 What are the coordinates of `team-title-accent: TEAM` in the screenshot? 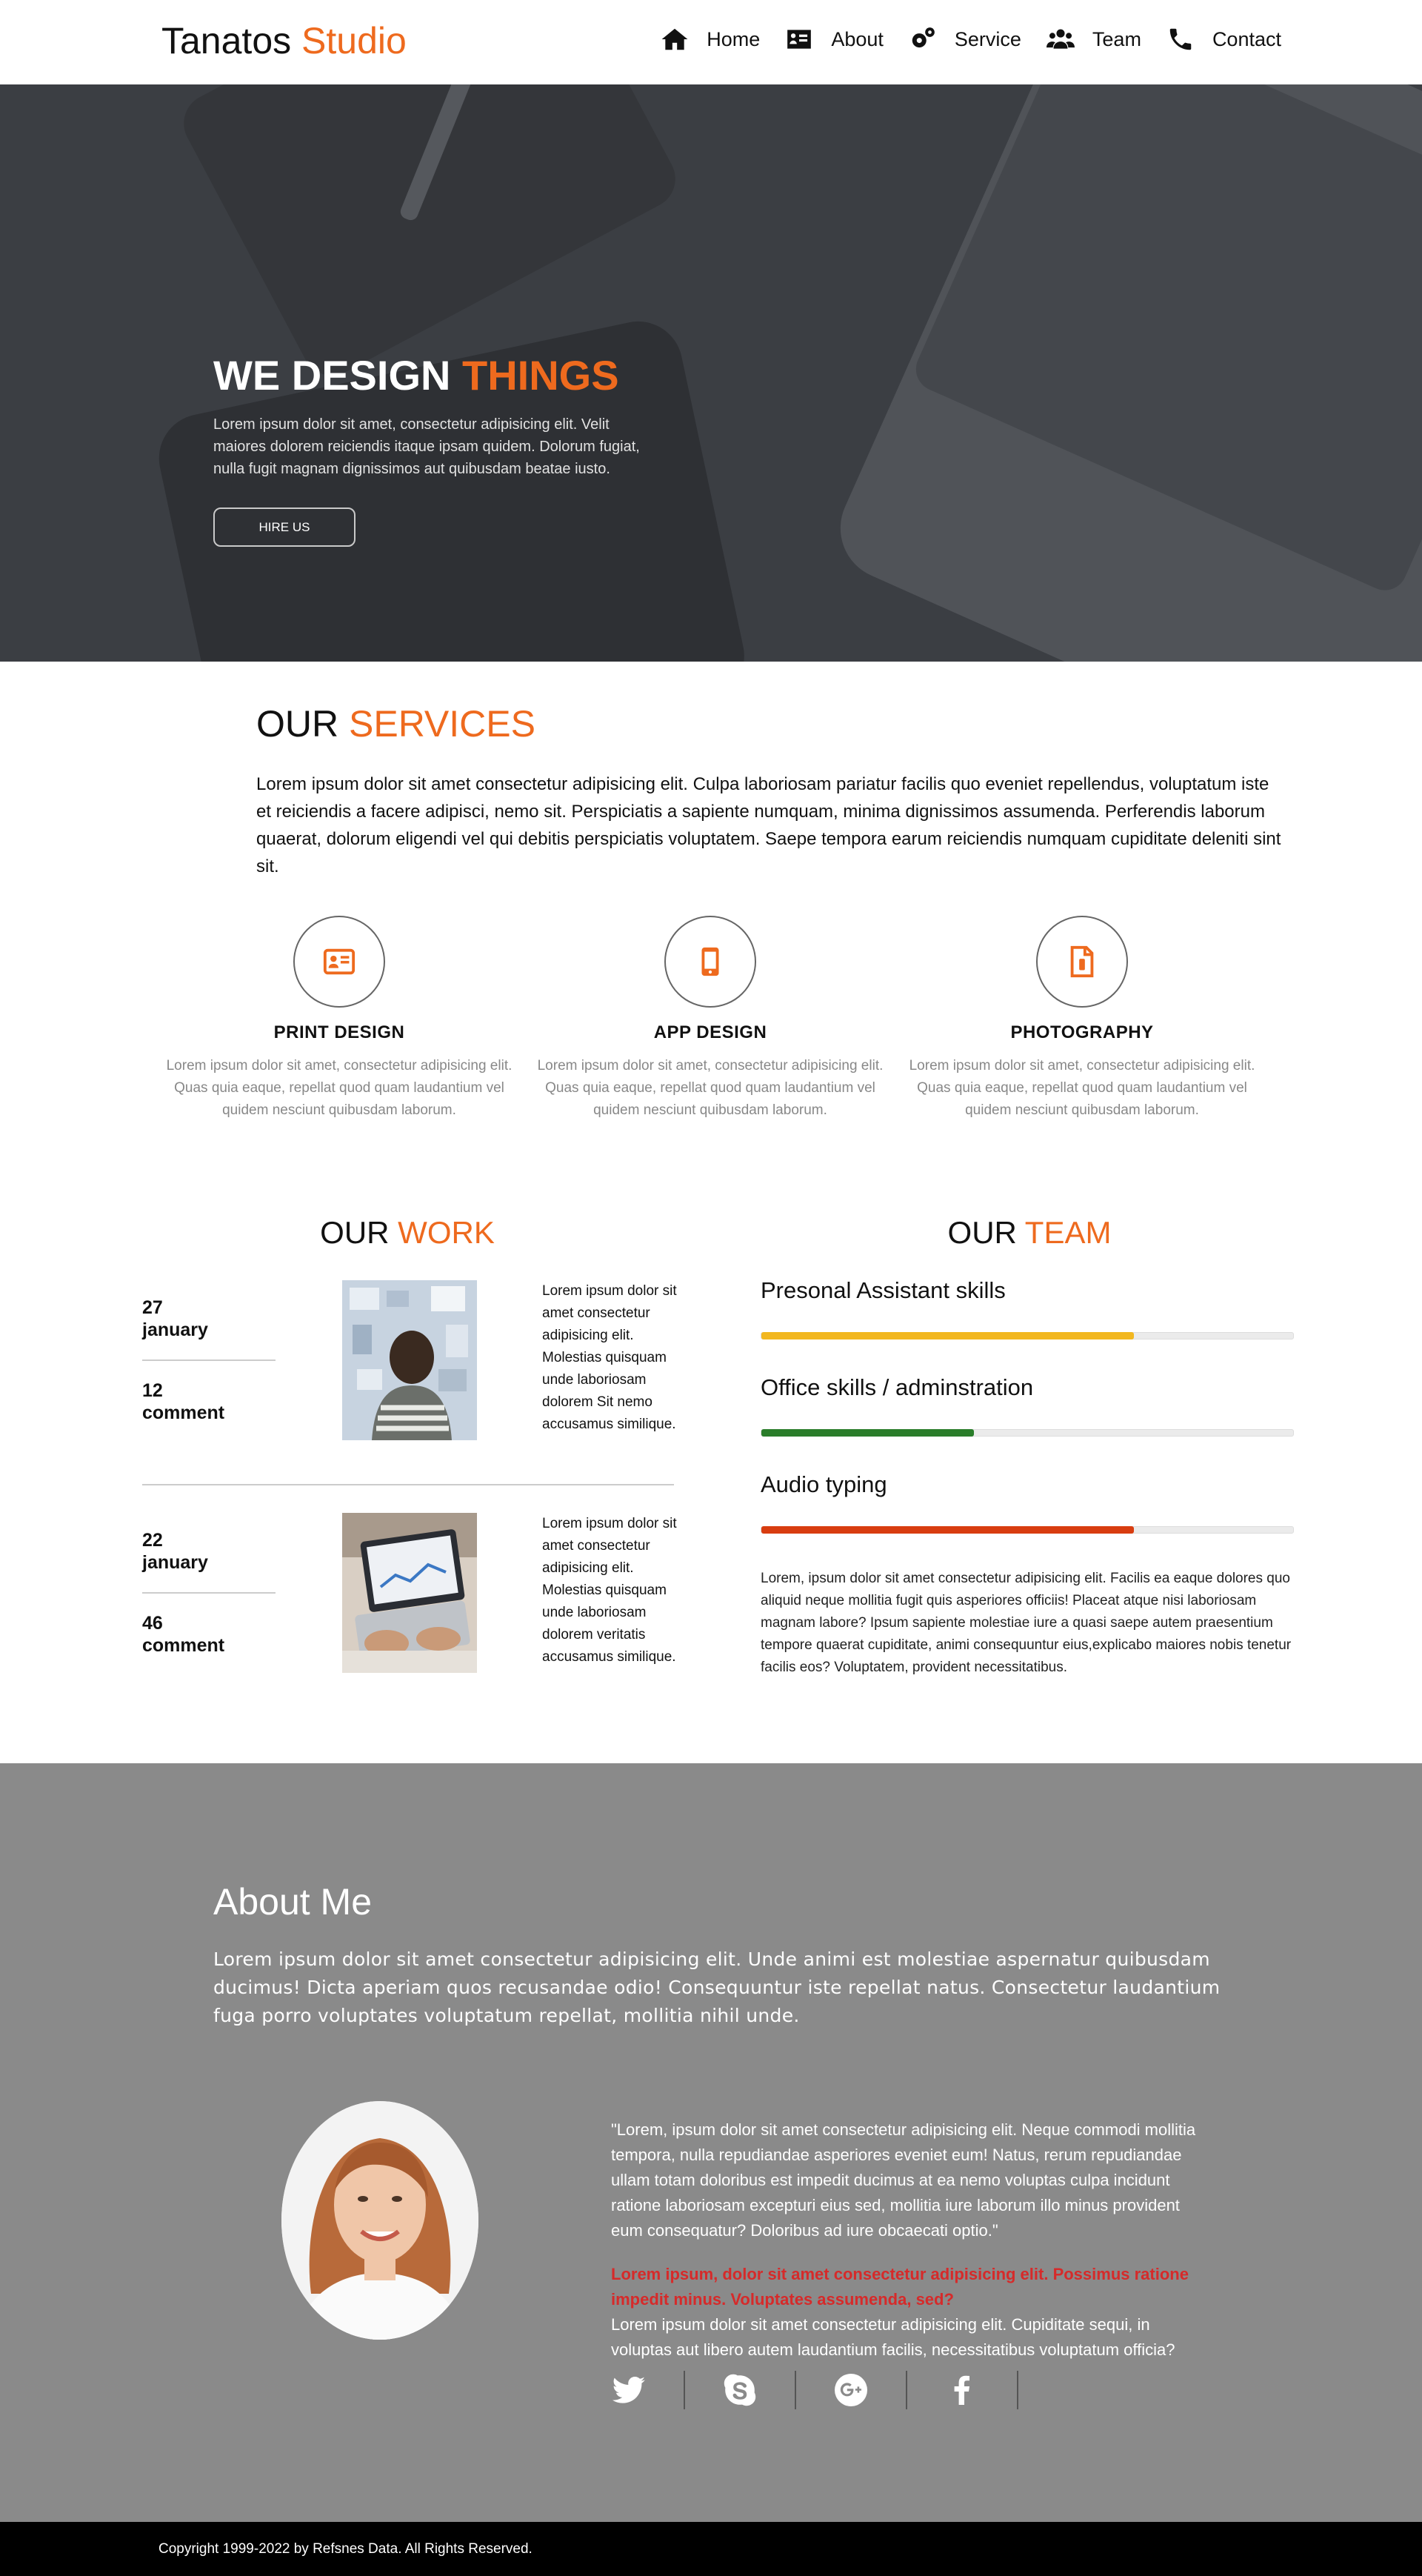 It's located at (1068, 1232).